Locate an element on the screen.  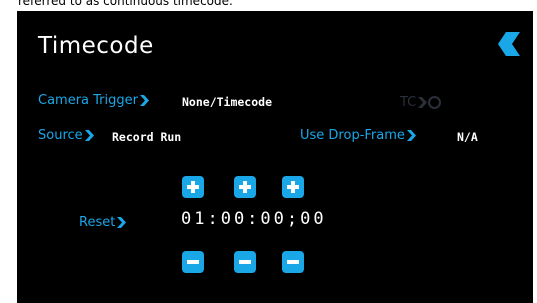
caption-text: referred to as continuous timecode. is located at coordinates (125, 4).